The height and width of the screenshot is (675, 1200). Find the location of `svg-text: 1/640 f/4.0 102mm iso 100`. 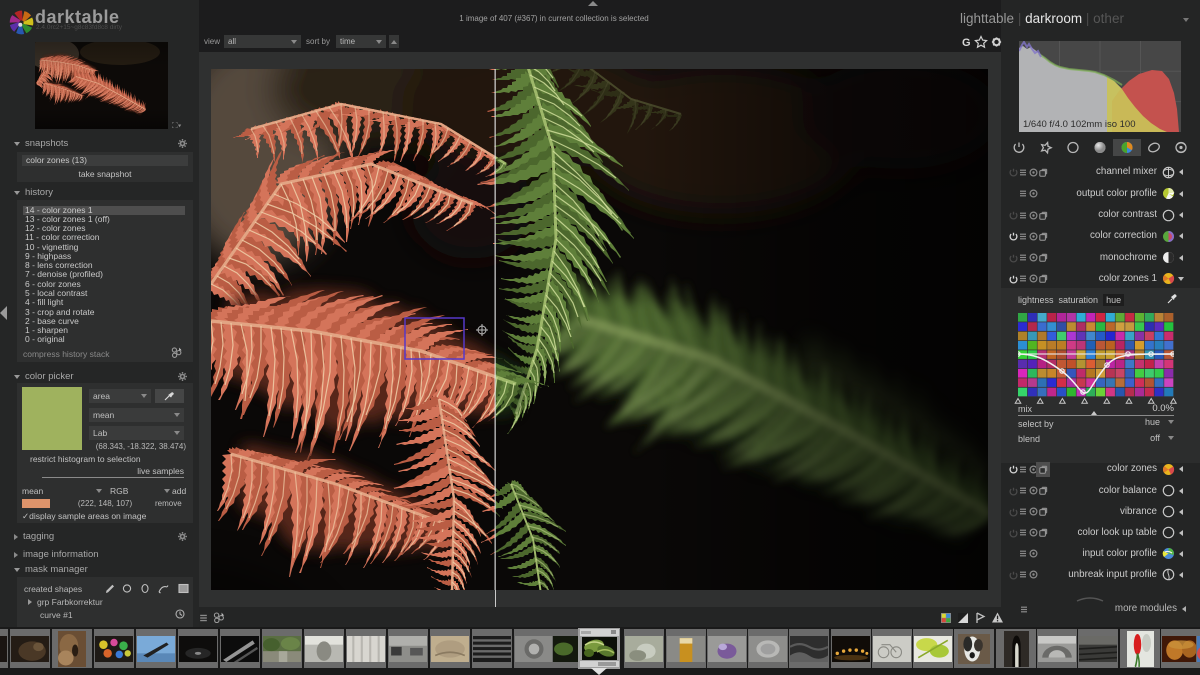

svg-text: 1/640 f/4.0 102mm iso 100 is located at coordinates (1079, 124).